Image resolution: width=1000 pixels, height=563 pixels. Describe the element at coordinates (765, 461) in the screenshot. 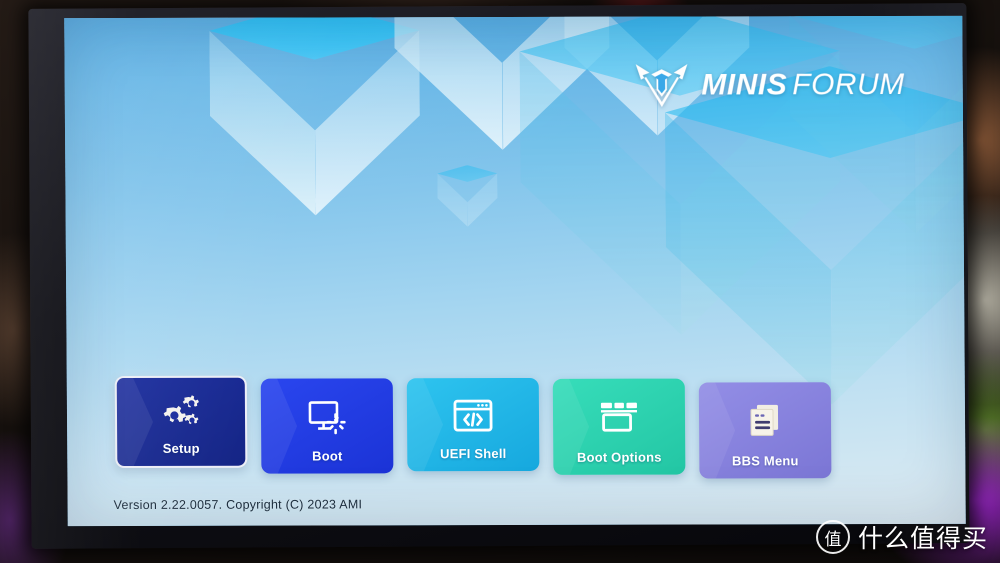

I see `tile-label: BBS Menu` at that location.